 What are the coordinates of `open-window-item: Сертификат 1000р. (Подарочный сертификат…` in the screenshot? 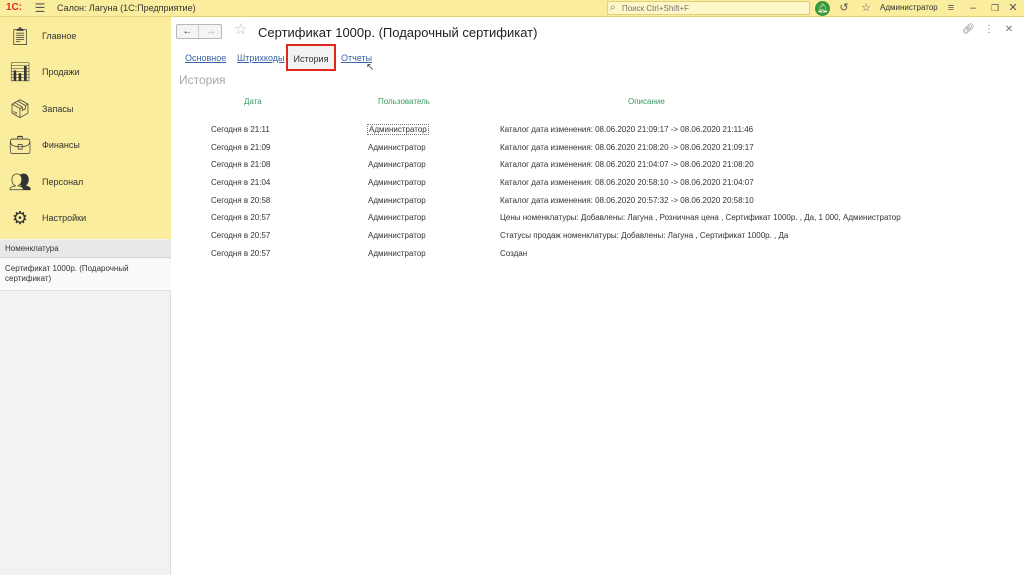 It's located at (85, 275).